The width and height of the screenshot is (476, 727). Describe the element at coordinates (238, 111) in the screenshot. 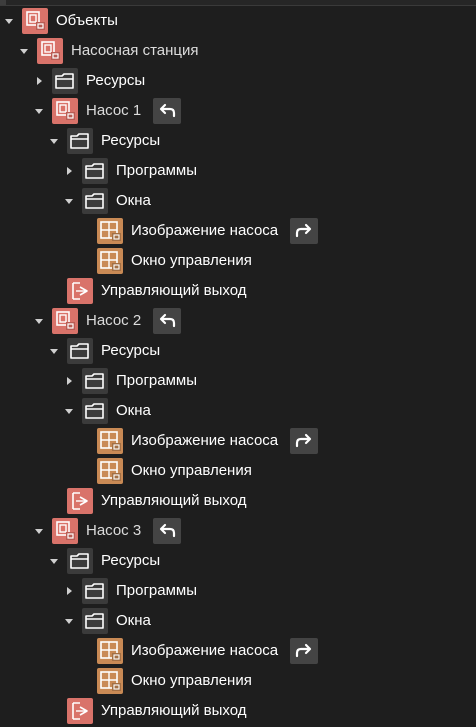

I see `tree-row: Насос 1` at that location.